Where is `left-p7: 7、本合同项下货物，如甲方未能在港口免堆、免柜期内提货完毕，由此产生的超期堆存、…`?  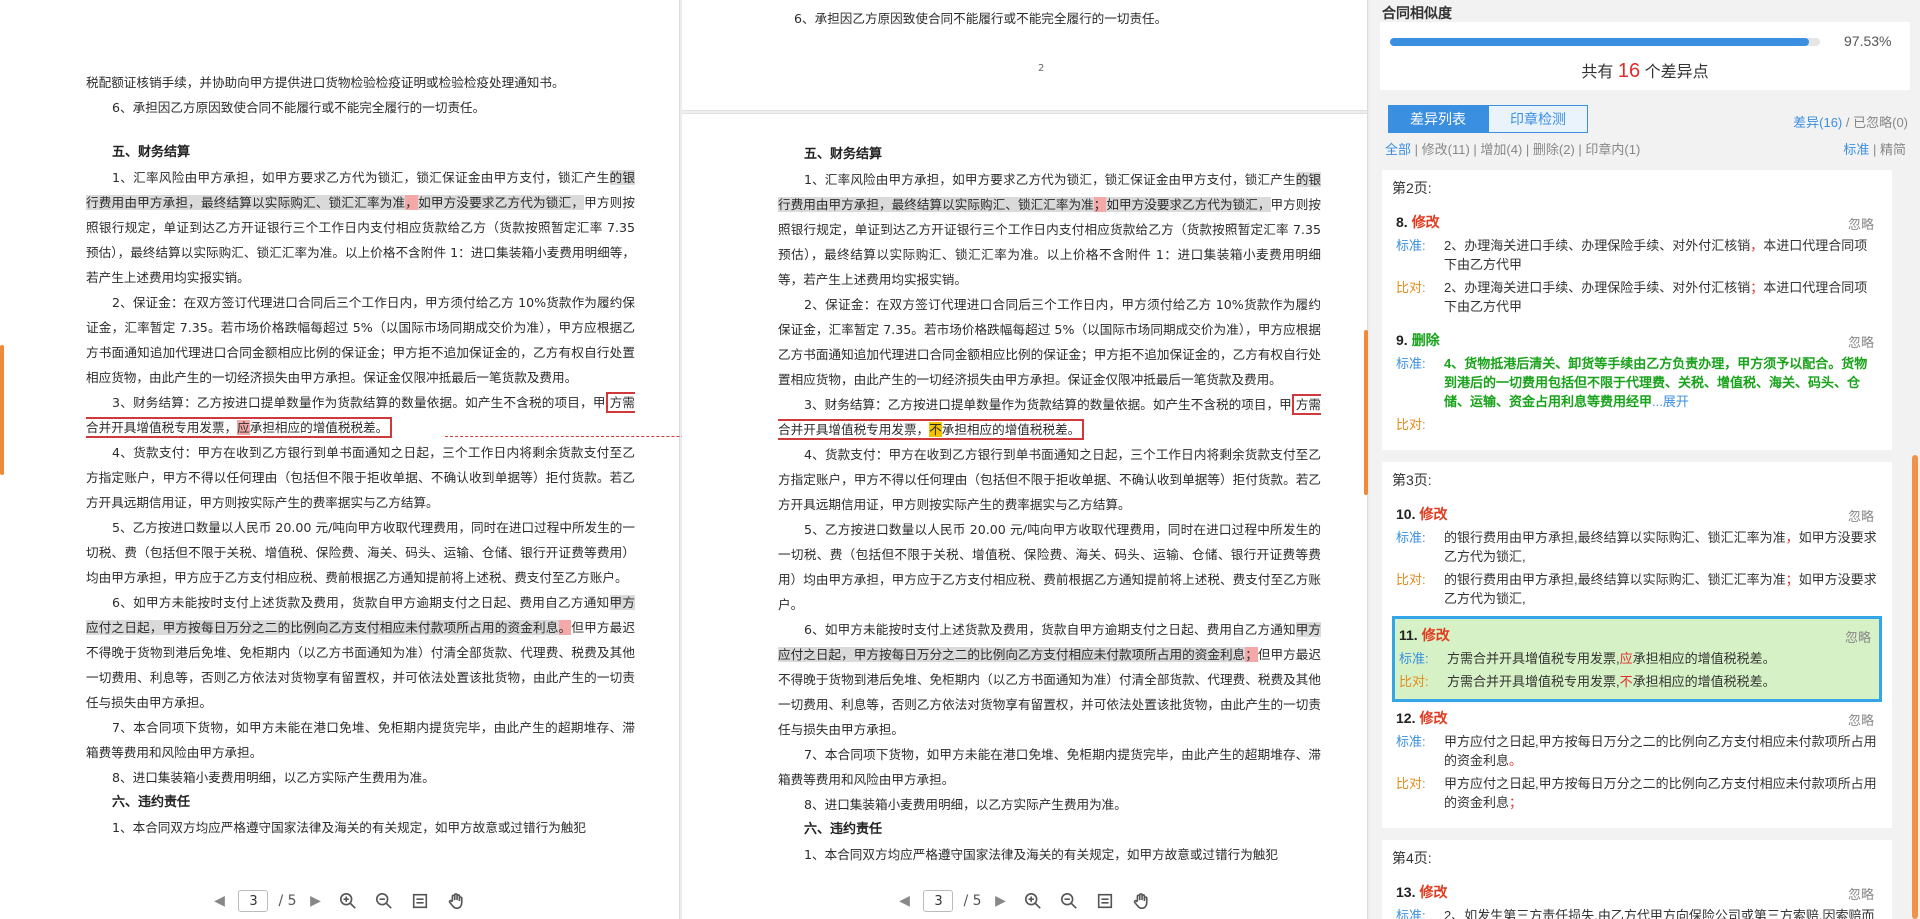 left-p7: 7、本合同项下货物，如甲方未能在港口免堆、免柜期内提货完毕，由此产生的超期堆存、… is located at coordinates (360, 740).